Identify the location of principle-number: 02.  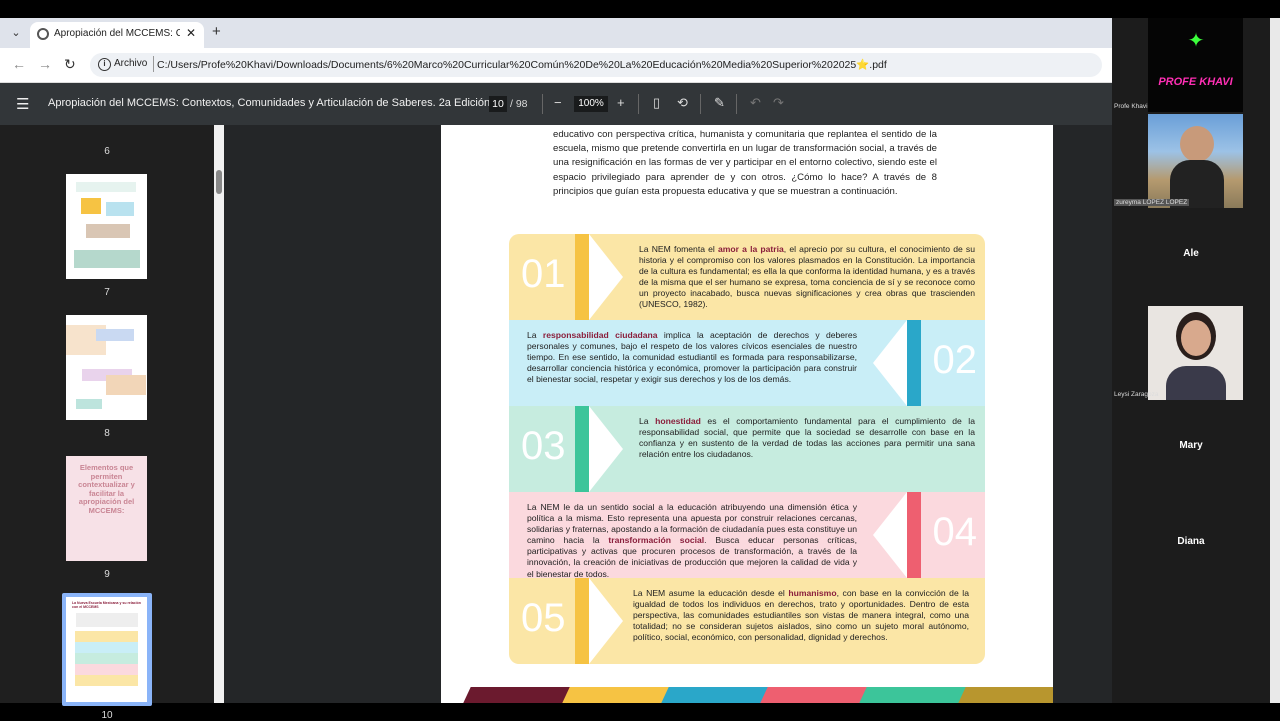
(955, 360).